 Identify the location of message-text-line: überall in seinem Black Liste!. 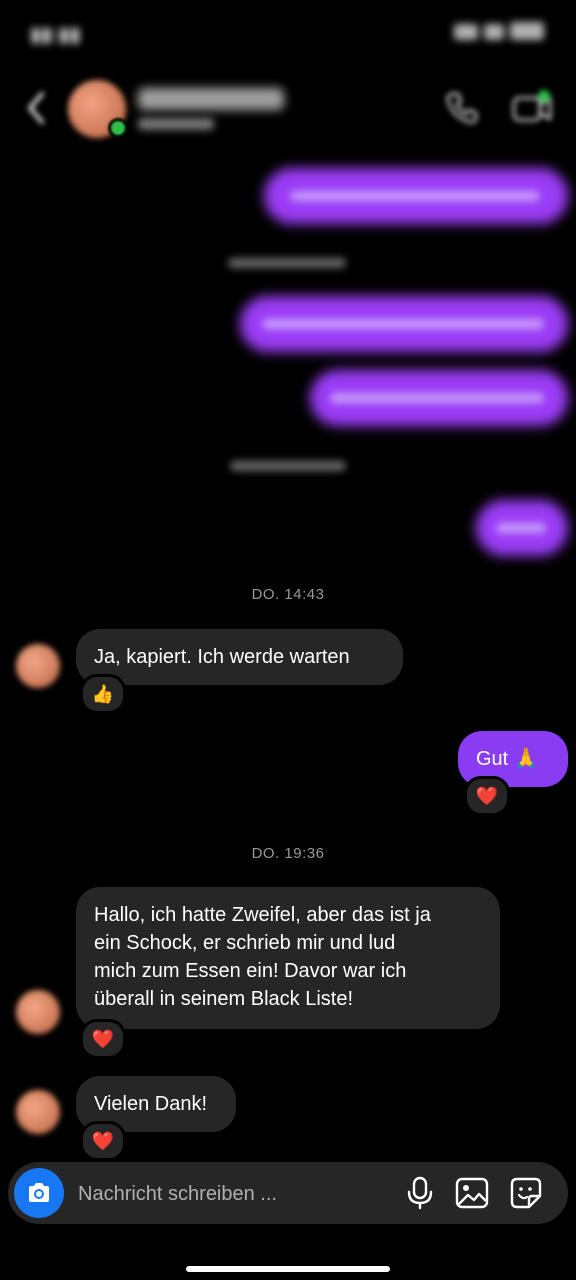
(224, 999).